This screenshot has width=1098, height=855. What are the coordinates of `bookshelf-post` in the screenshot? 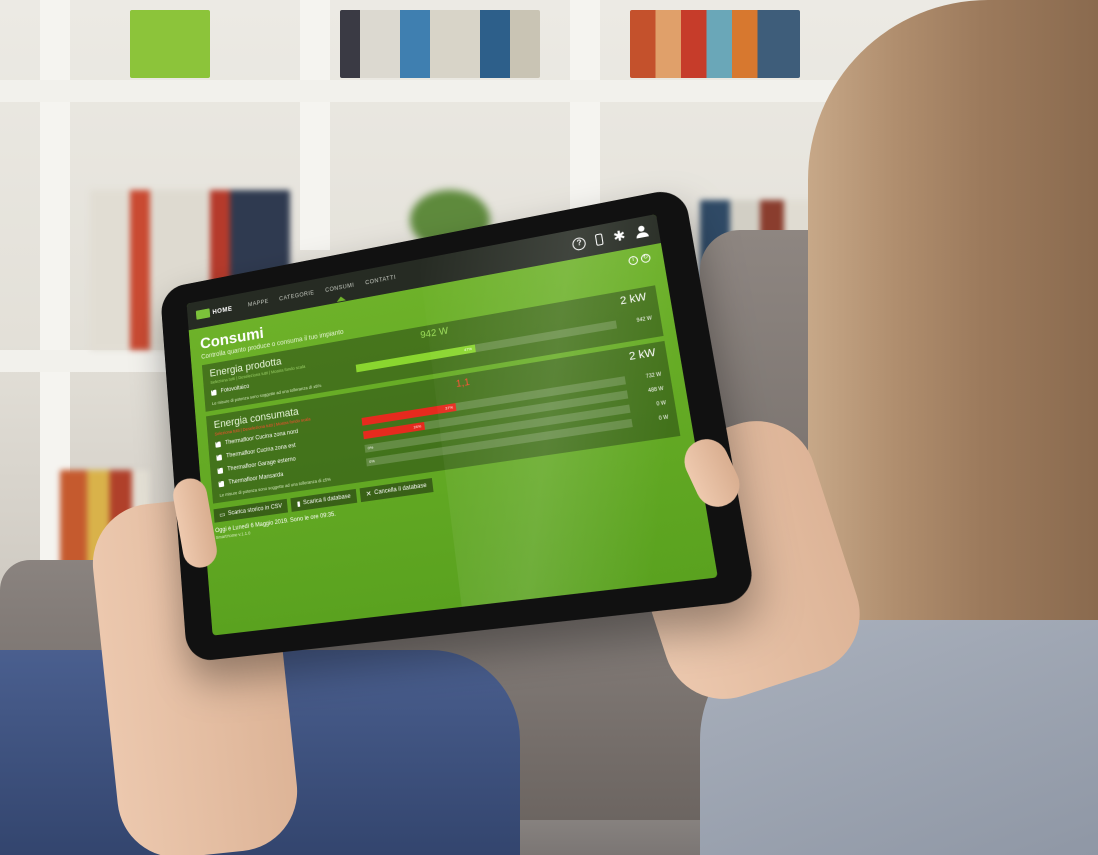 It's located at (315, 125).